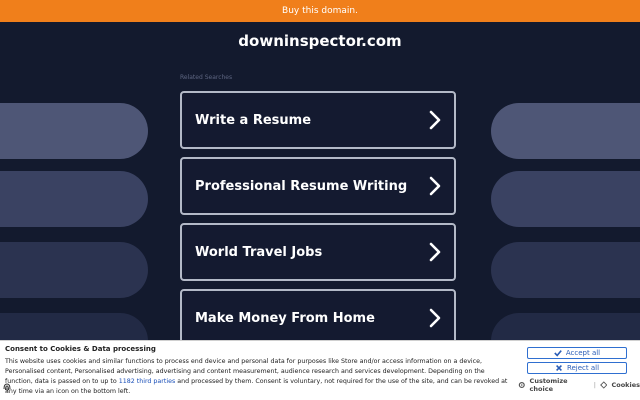 Image resolution: width=640 pixels, height=400 pixels. Describe the element at coordinates (318, 120) in the screenshot. I see `related-search-write-a-resume: Write a Resume` at that location.